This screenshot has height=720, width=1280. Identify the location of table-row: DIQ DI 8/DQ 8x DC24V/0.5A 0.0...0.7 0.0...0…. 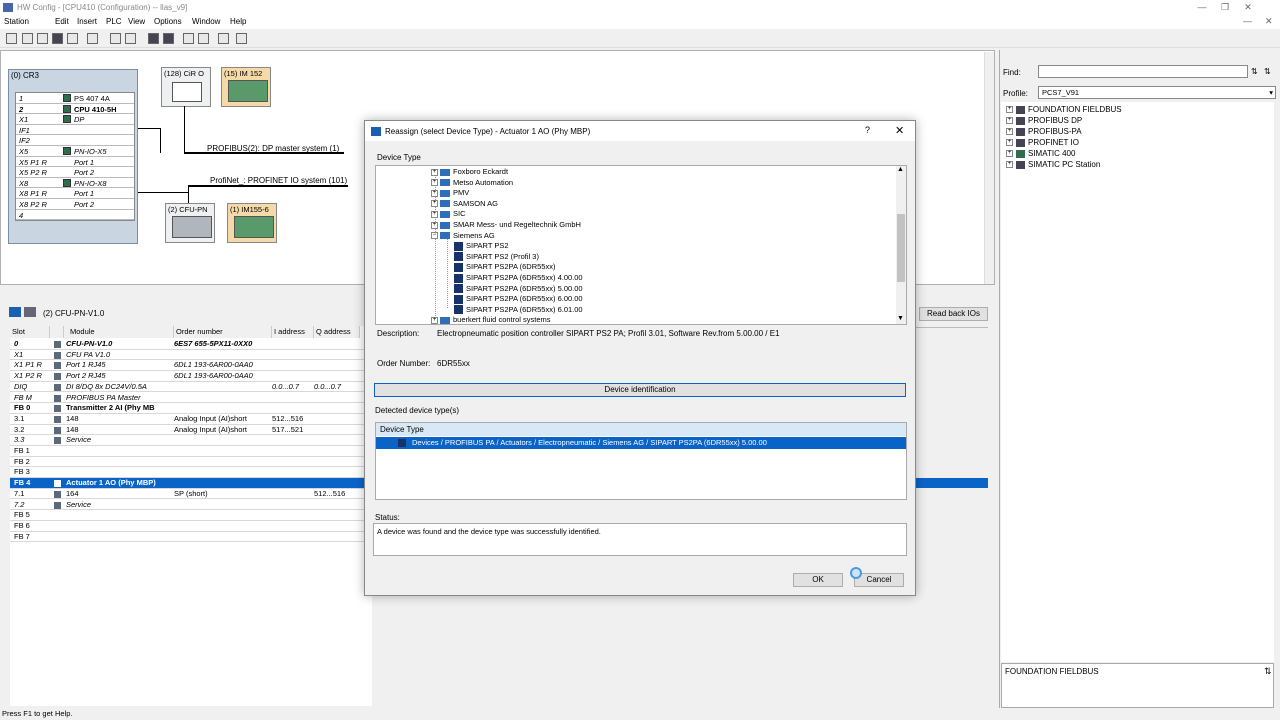
(191, 387).